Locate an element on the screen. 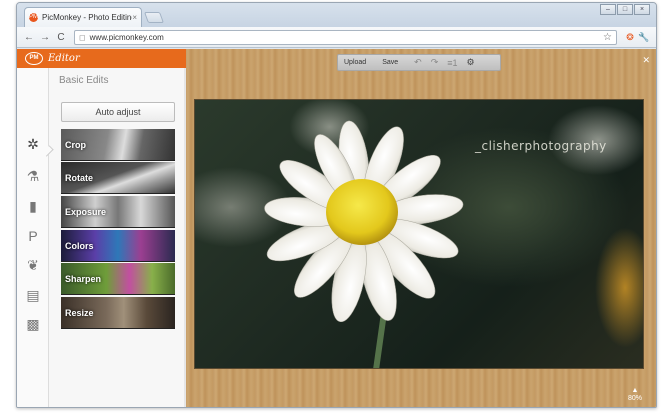 This screenshot has width=670, height=413. picmonkey-logo: PM is located at coordinates (34, 58).